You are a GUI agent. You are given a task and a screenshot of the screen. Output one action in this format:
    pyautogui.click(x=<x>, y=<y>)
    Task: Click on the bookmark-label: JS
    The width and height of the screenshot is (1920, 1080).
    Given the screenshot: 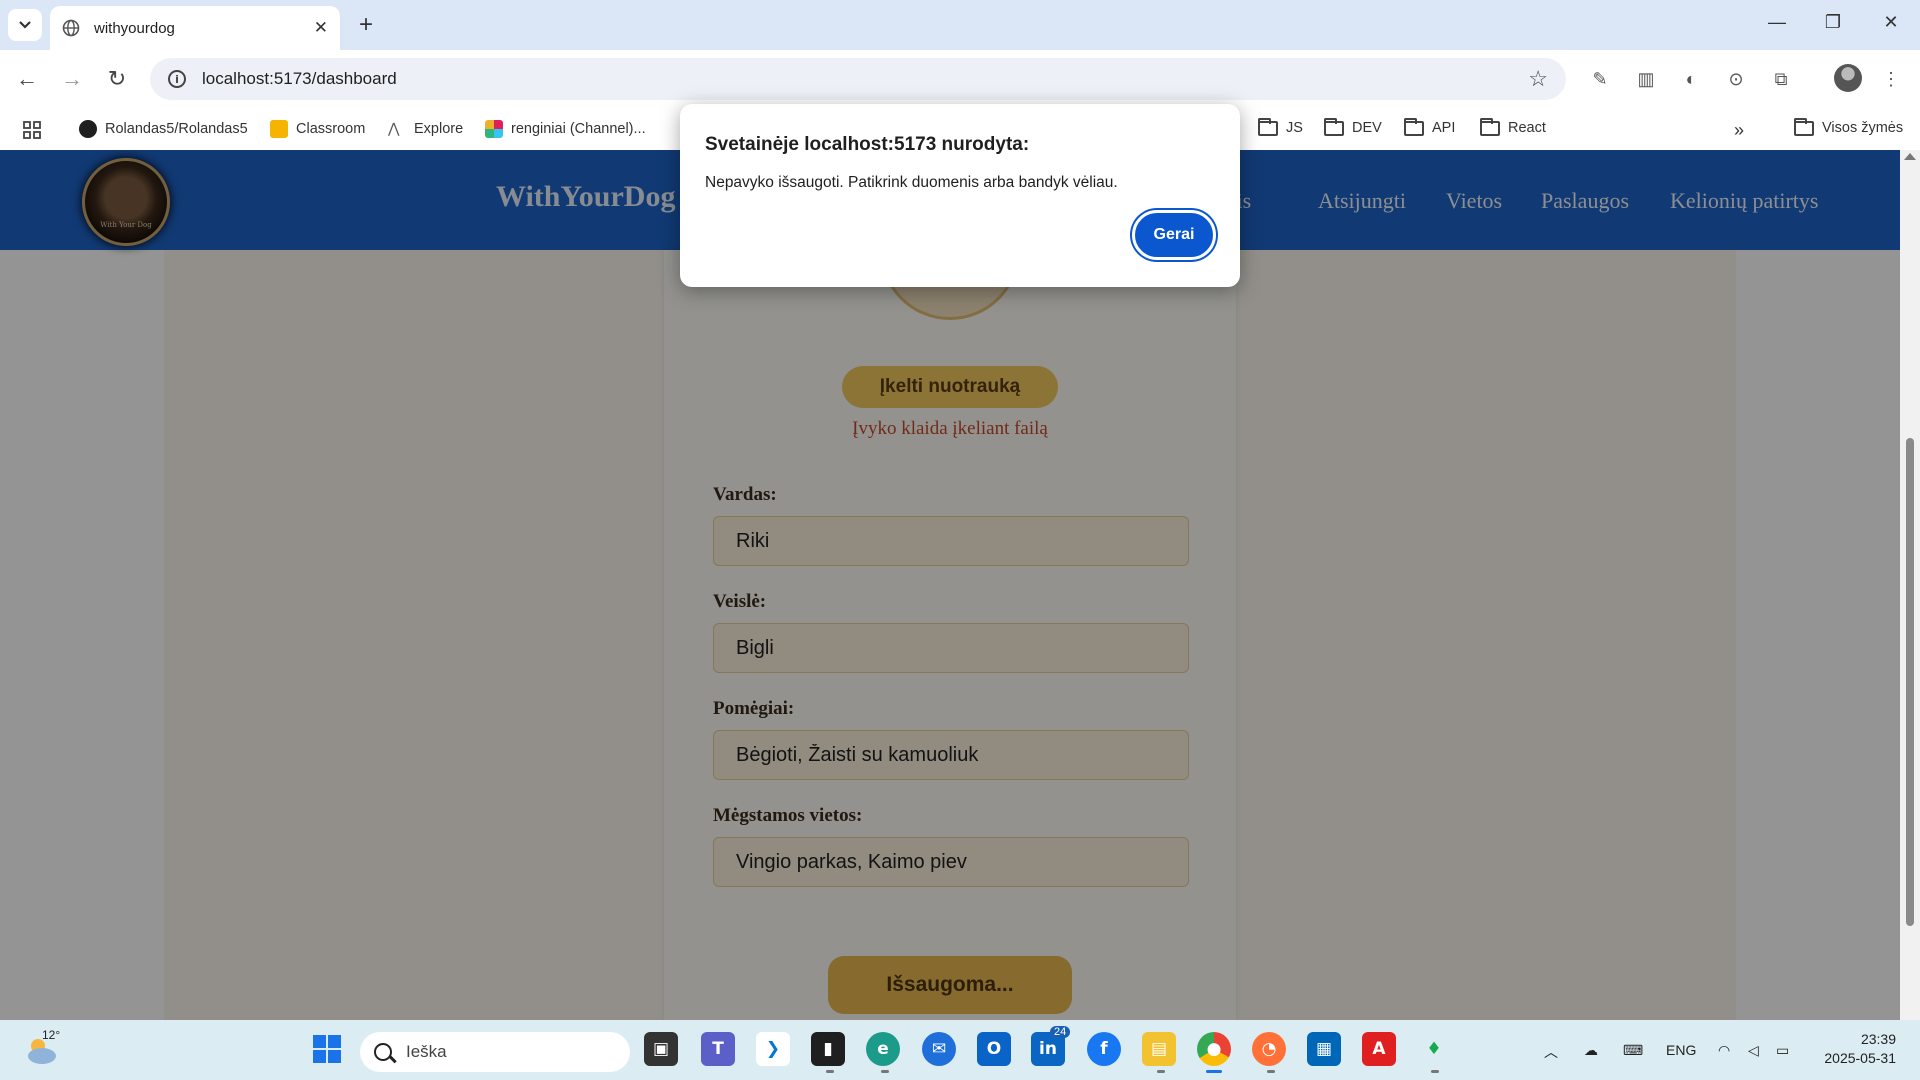 What is the action you would take?
    pyautogui.click(x=1294, y=128)
    